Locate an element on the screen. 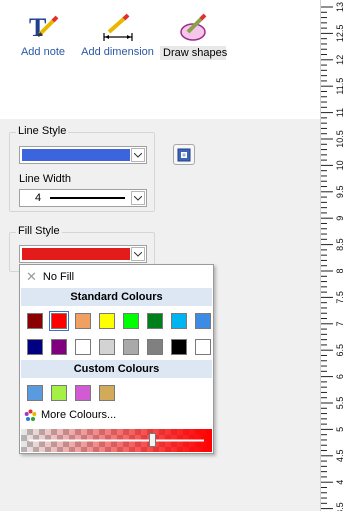  ruler-label: 10 is located at coordinates (340, 165).